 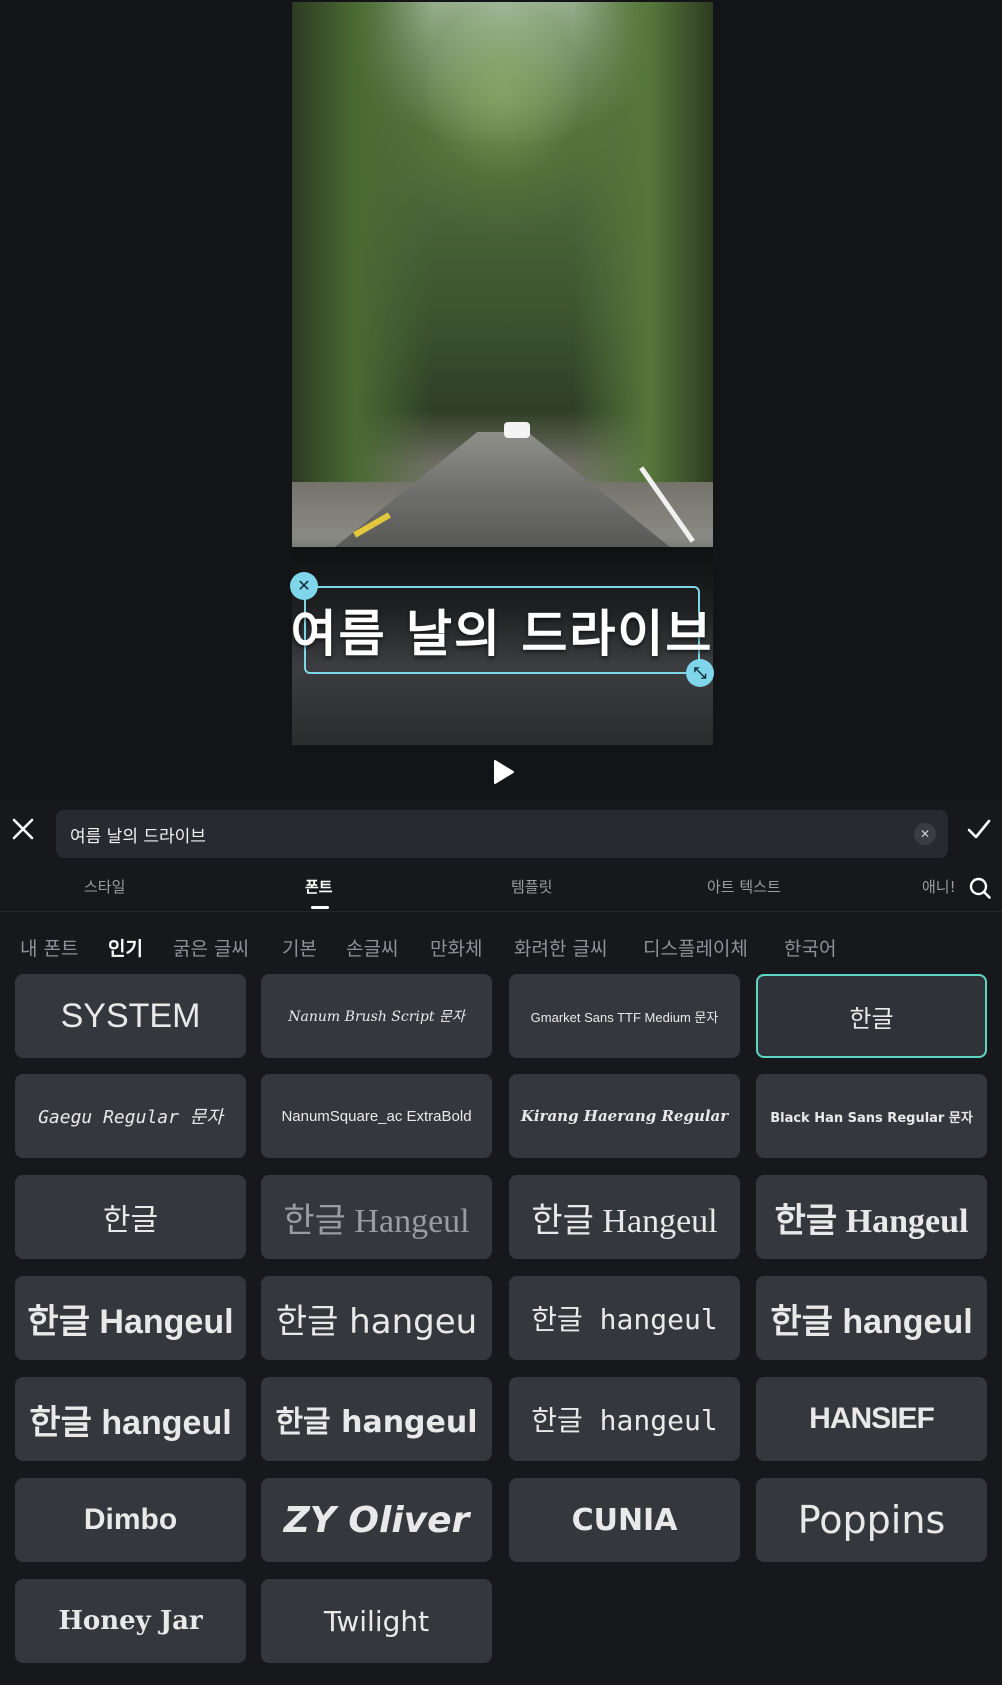 I want to click on category-my-fonts: 내 폰트, so click(x=49, y=947).